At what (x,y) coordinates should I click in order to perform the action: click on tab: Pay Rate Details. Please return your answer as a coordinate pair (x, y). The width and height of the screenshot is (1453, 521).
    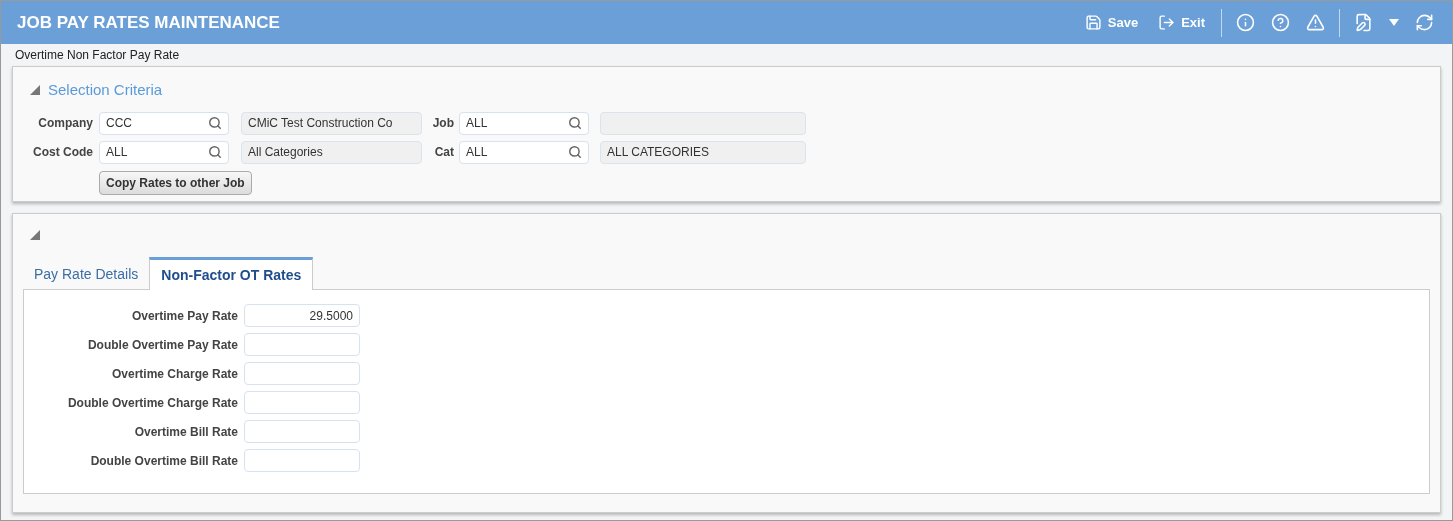
    Looking at the image, I should click on (86, 274).